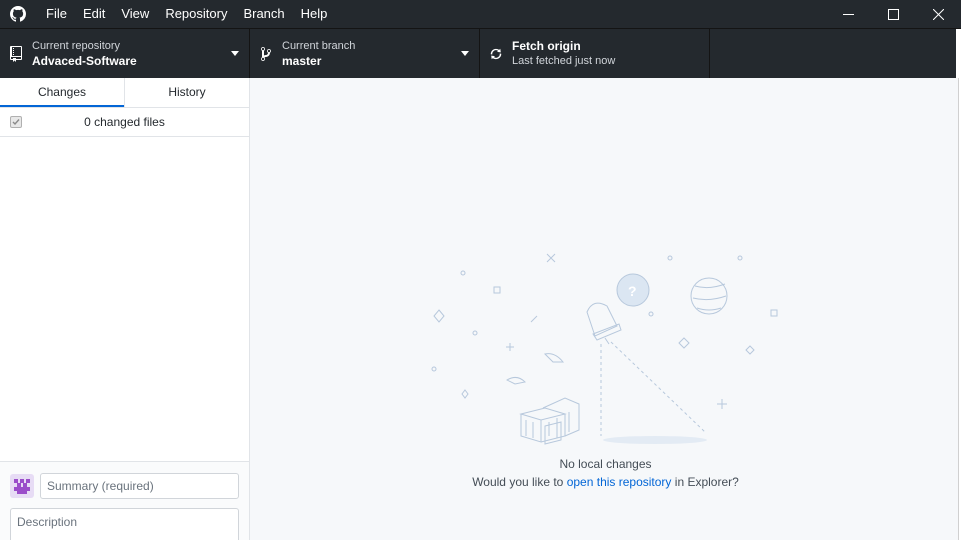  What do you see at coordinates (16, 53) in the screenshot?
I see `repo-icon` at bounding box center [16, 53].